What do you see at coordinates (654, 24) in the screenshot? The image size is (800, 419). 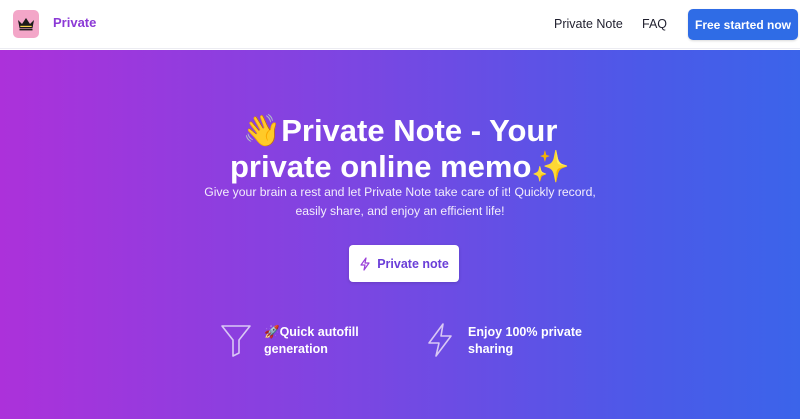 I see `nav-link-faq: FAQ` at bounding box center [654, 24].